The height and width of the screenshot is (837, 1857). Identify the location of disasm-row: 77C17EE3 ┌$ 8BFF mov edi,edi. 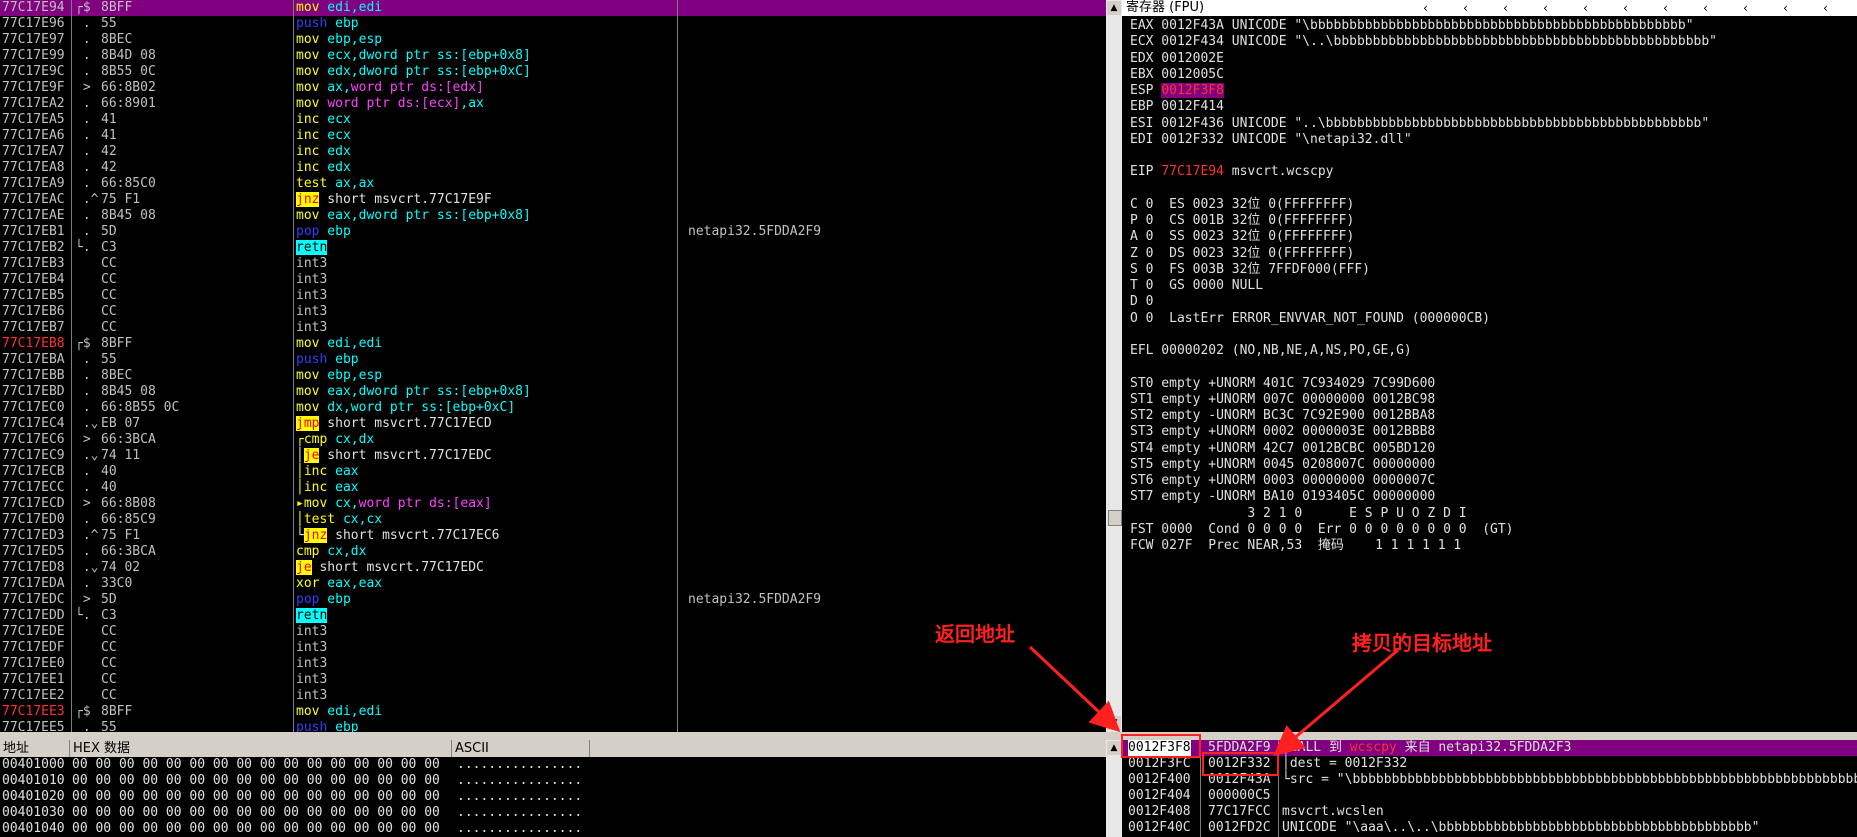
(553, 712).